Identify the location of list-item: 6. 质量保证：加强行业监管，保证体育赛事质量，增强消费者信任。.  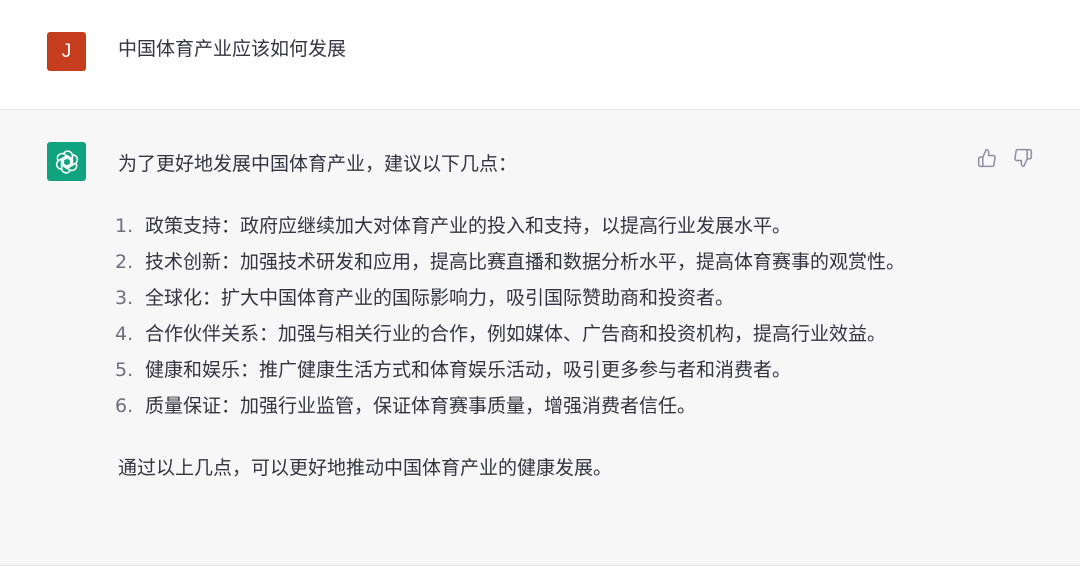
(531, 406).